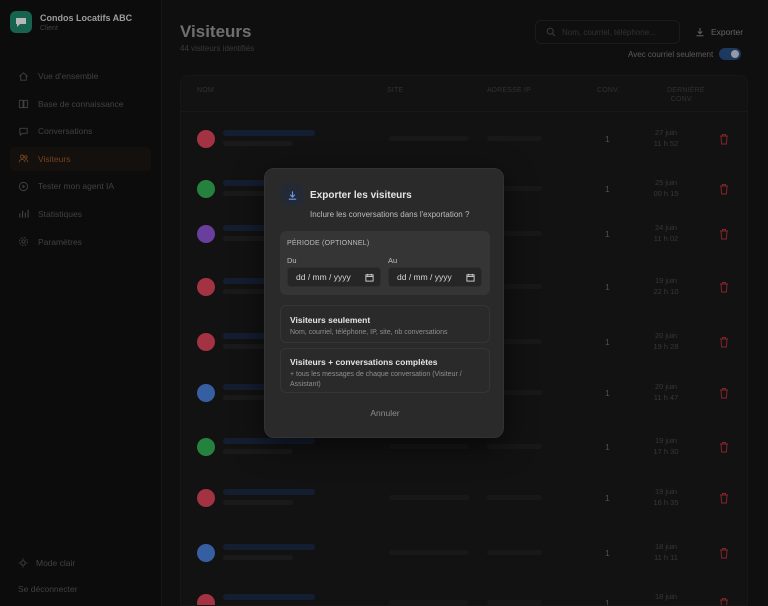  Describe the element at coordinates (361, 195) in the screenshot. I see `modal-title: Exporter les visiteurs` at that location.